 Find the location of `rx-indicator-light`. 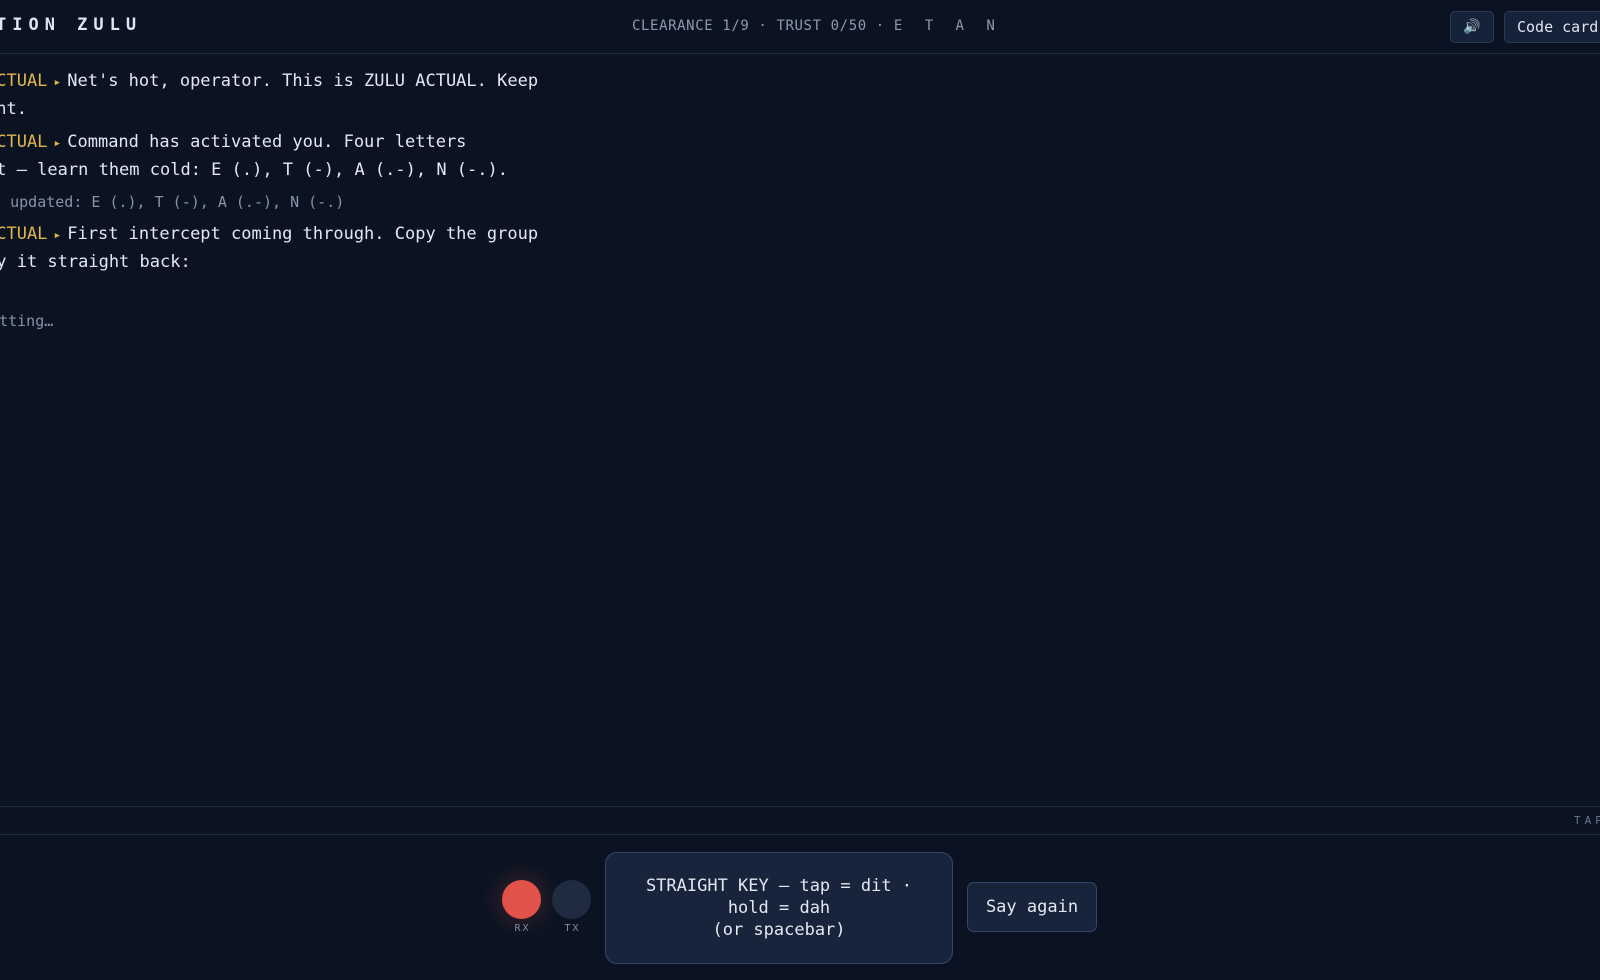

rx-indicator-light is located at coordinates (521, 899).